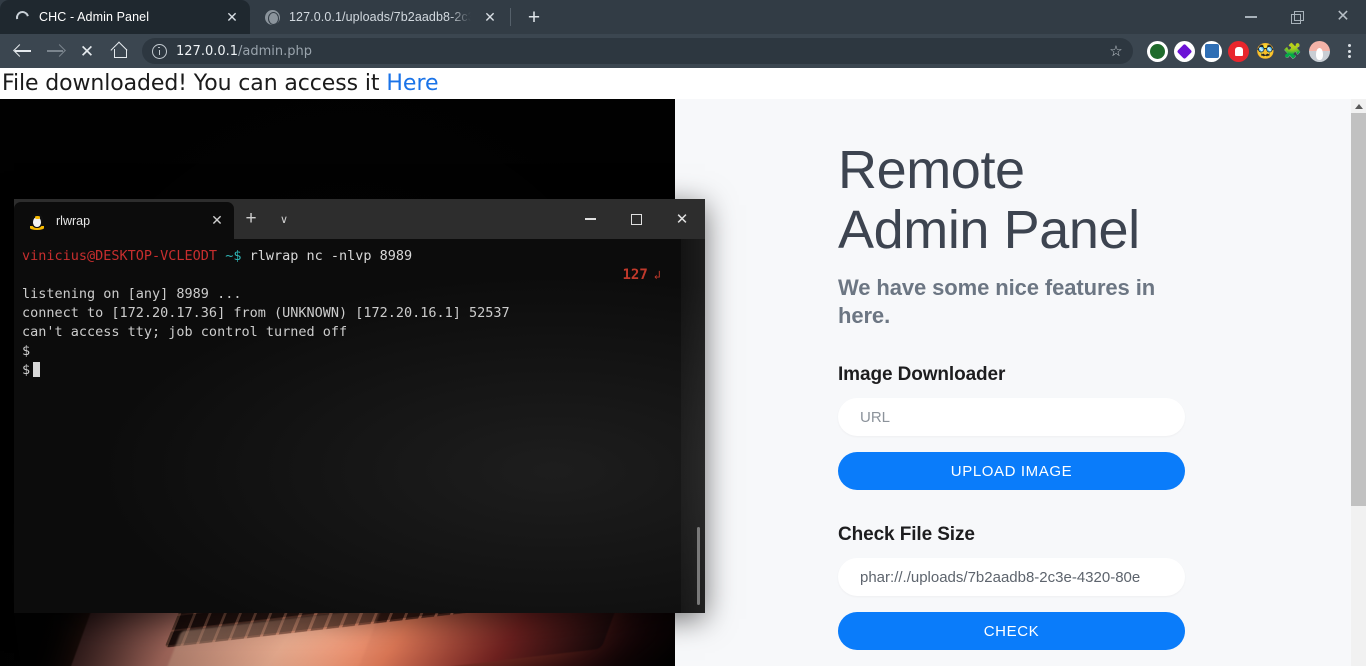  Describe the element at coordinates (906, 534) in the screenshot. I see `check-file-size-label: Check File Size` at that location.